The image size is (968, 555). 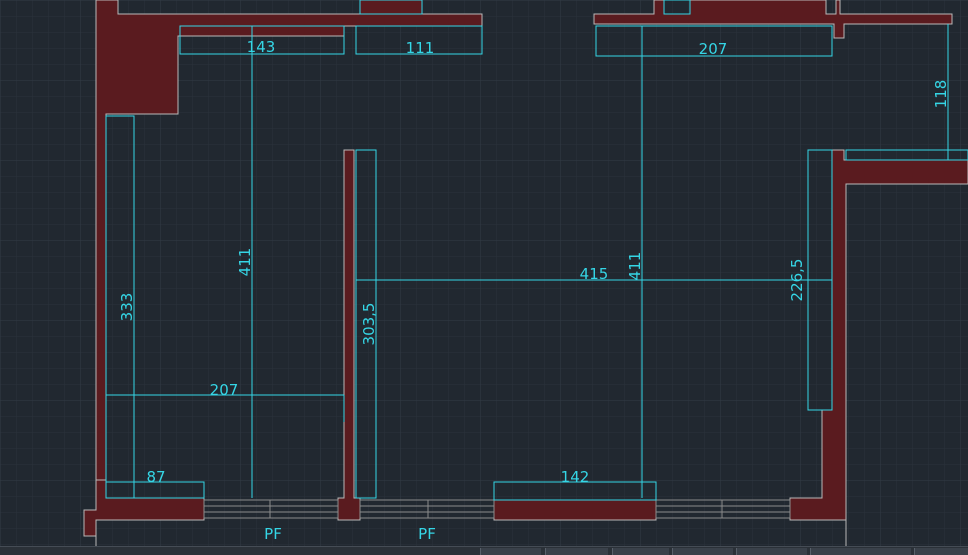 I want to click on dim-87: 87, so click(x=155, y=477).